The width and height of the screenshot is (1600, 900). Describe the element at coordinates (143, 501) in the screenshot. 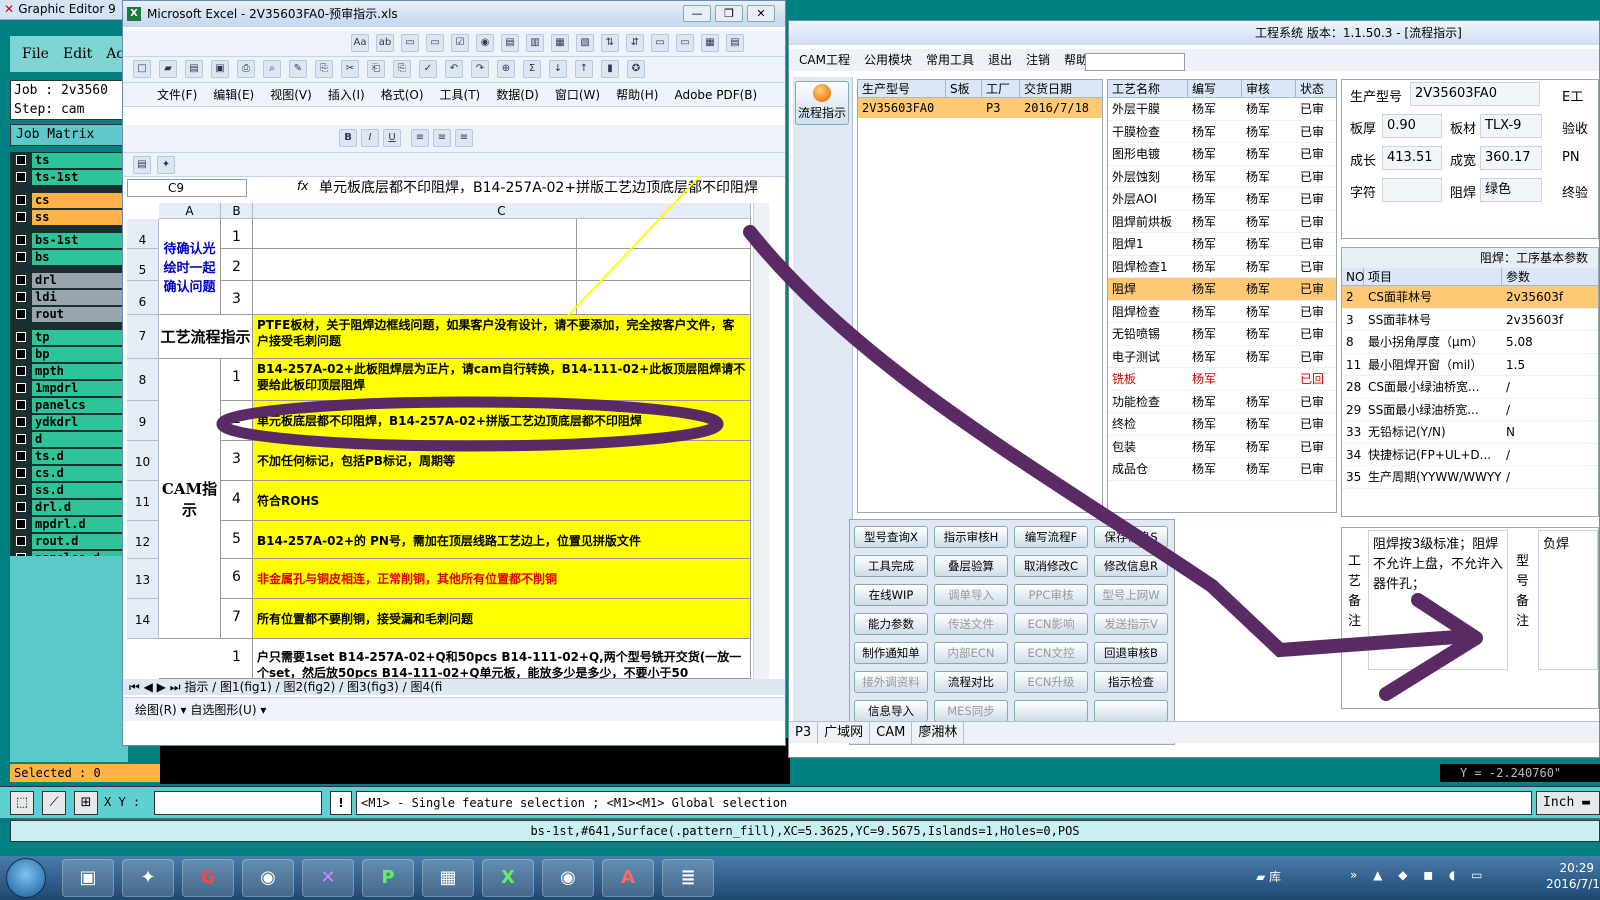

I see `row-header: 11` at that location.